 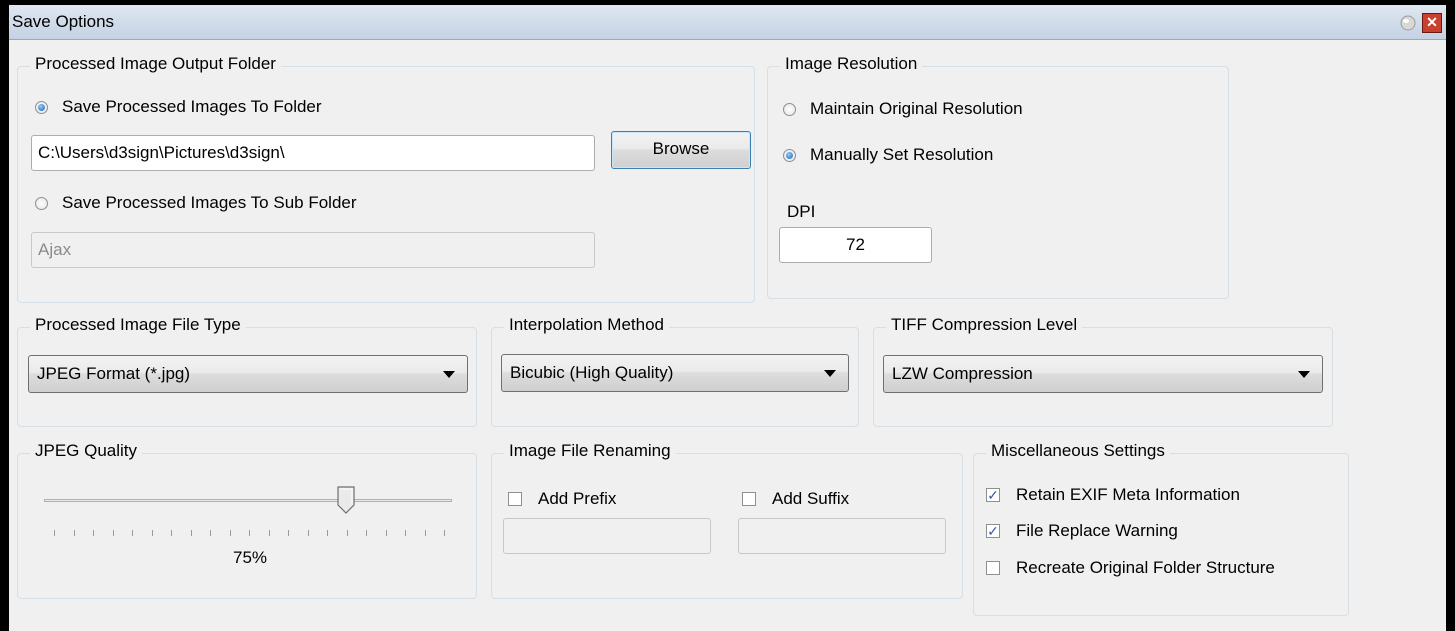 What do you see at coordinates (1078, 451) in the screenshot?
I see `group-legend: Miscellaneous Settings` at bounding box center [1078, 451].